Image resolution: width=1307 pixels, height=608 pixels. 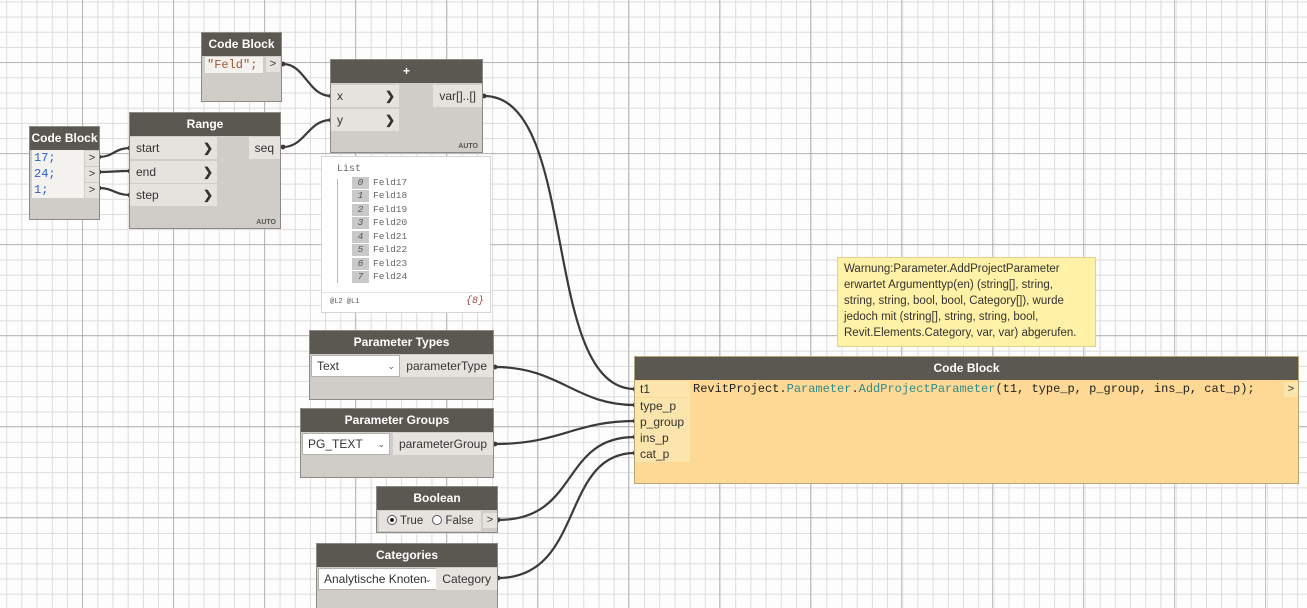 What do you see at coordinates (379, 277) in the screenshot?
I see `list-item: 7 Feld24` at bounding box center [379, 277].